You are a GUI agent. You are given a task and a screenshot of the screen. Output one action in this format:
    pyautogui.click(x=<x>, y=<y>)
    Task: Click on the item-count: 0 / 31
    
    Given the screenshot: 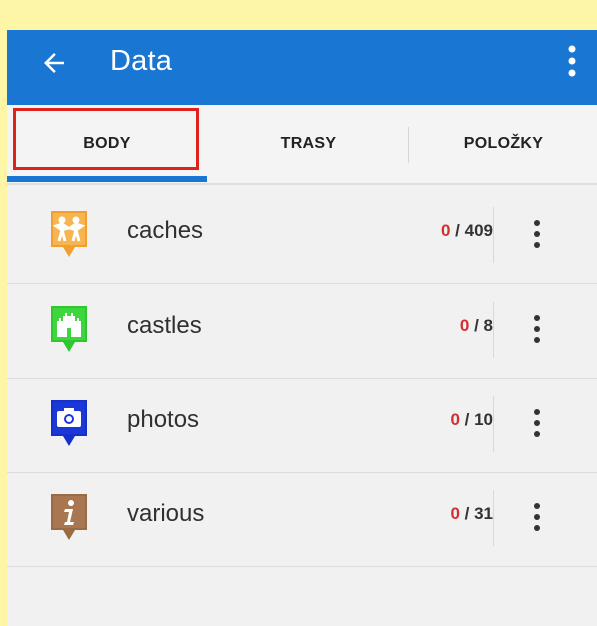 What is the action you would take?
    pyautogui.click(x=471, y=514)
    